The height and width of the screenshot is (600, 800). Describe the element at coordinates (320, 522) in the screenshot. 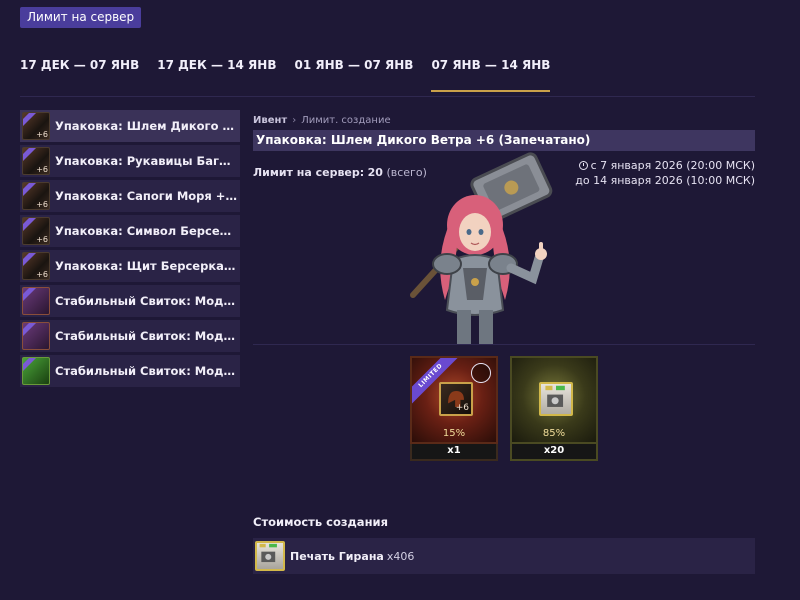

I see `cost-title: Стоимость создания` at that location.